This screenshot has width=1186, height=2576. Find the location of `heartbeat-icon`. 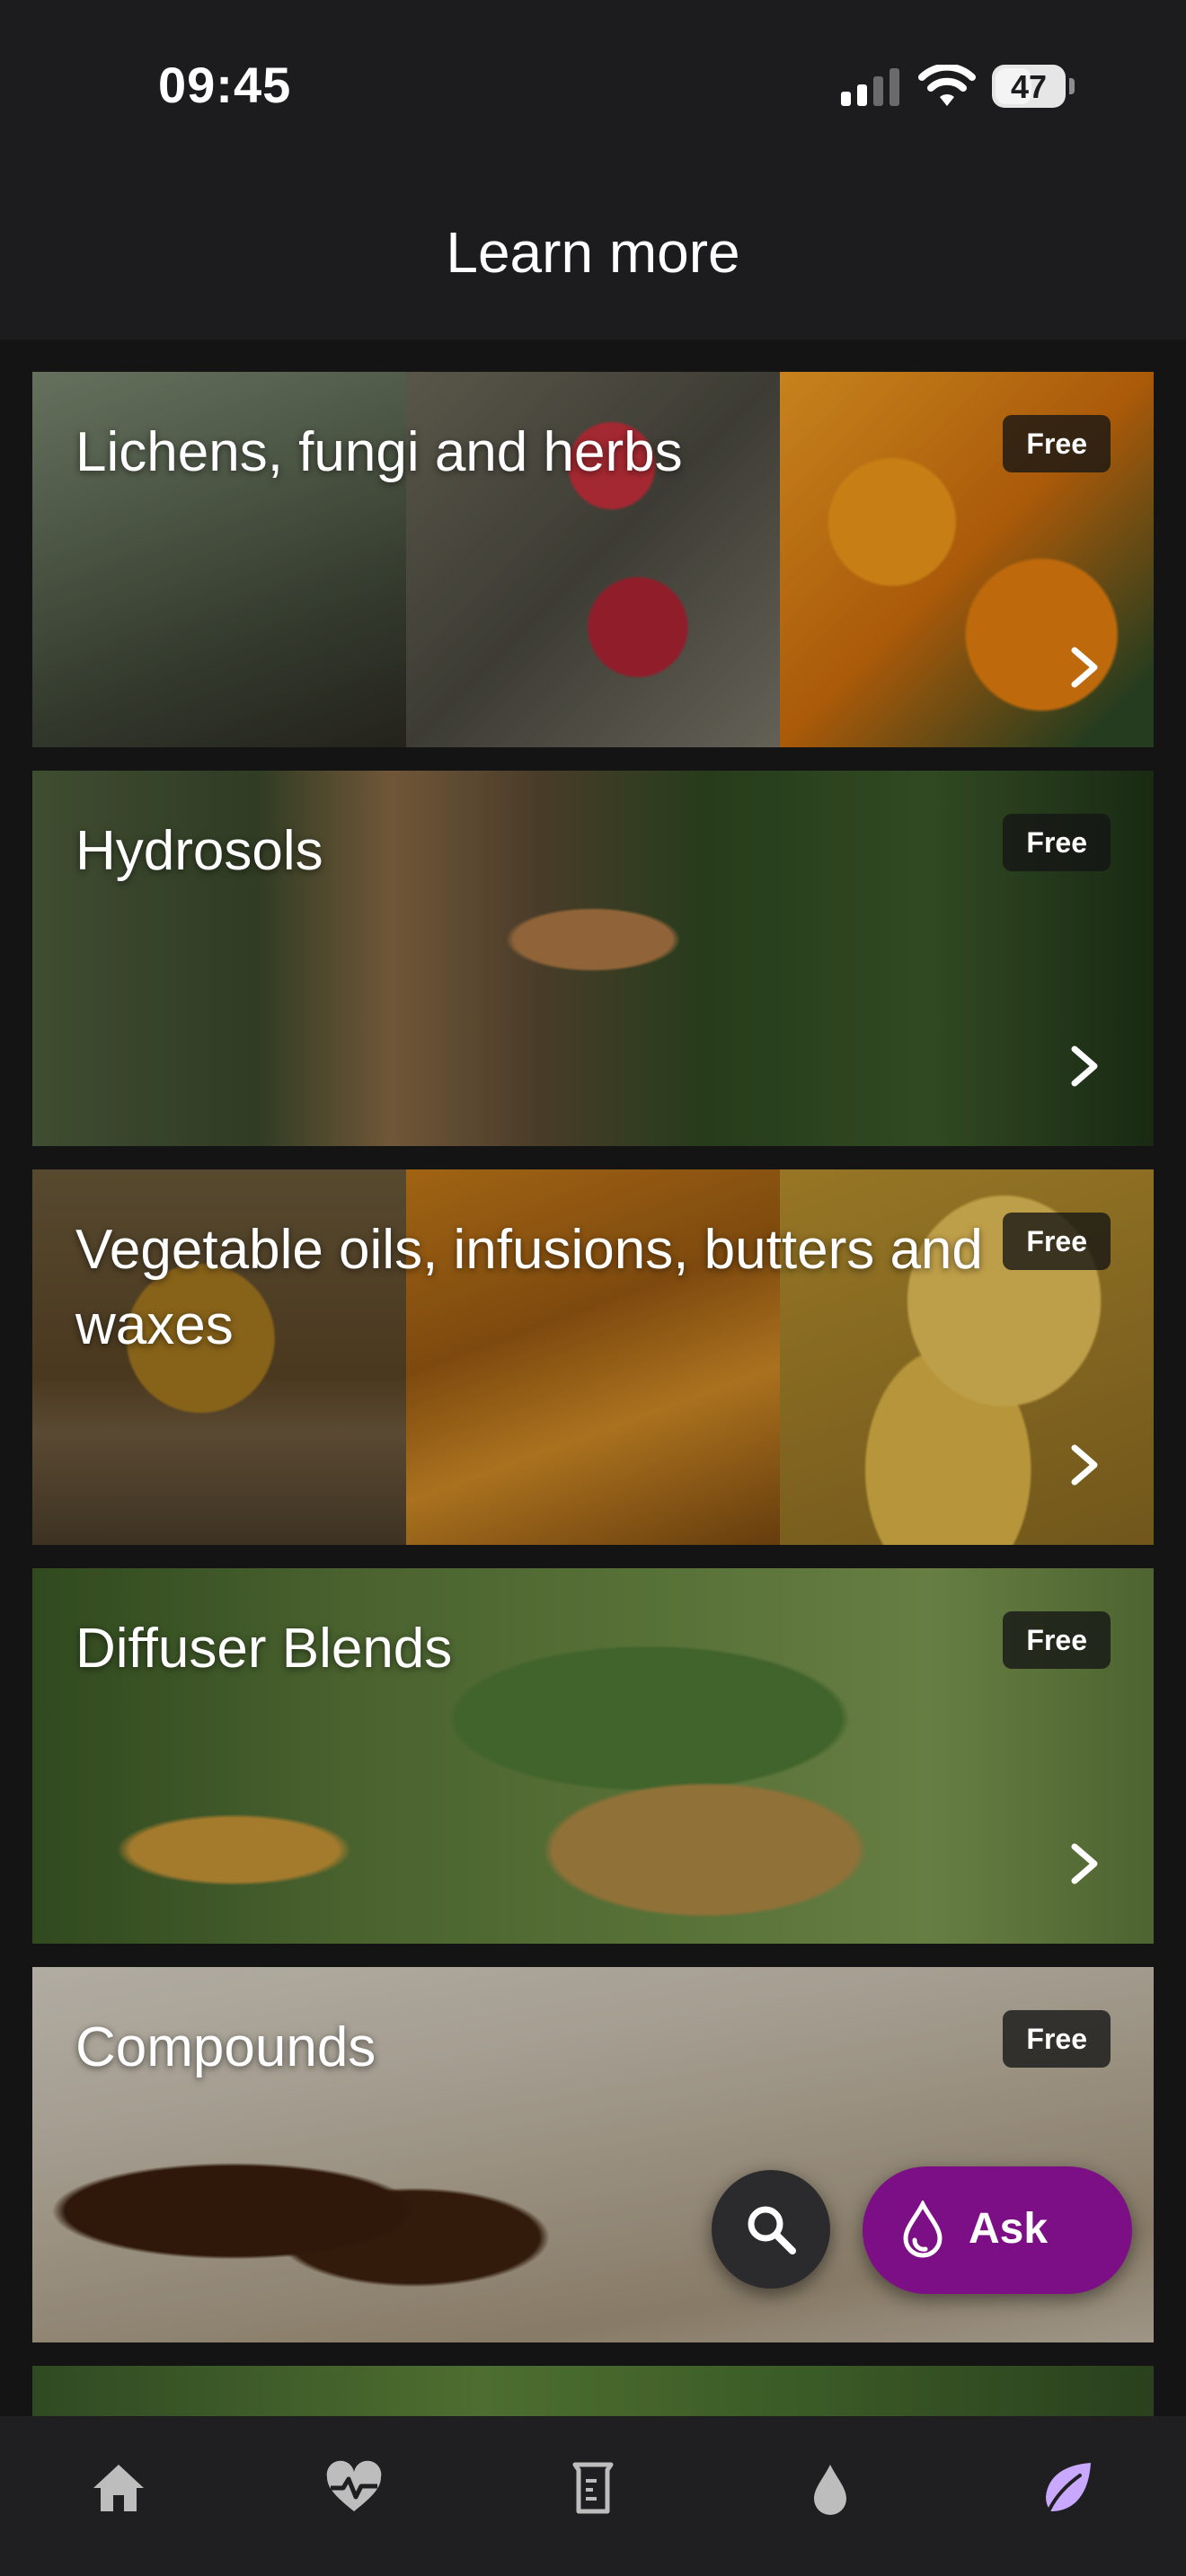

heartbeat-icon is located at coordinates (354, 2485).